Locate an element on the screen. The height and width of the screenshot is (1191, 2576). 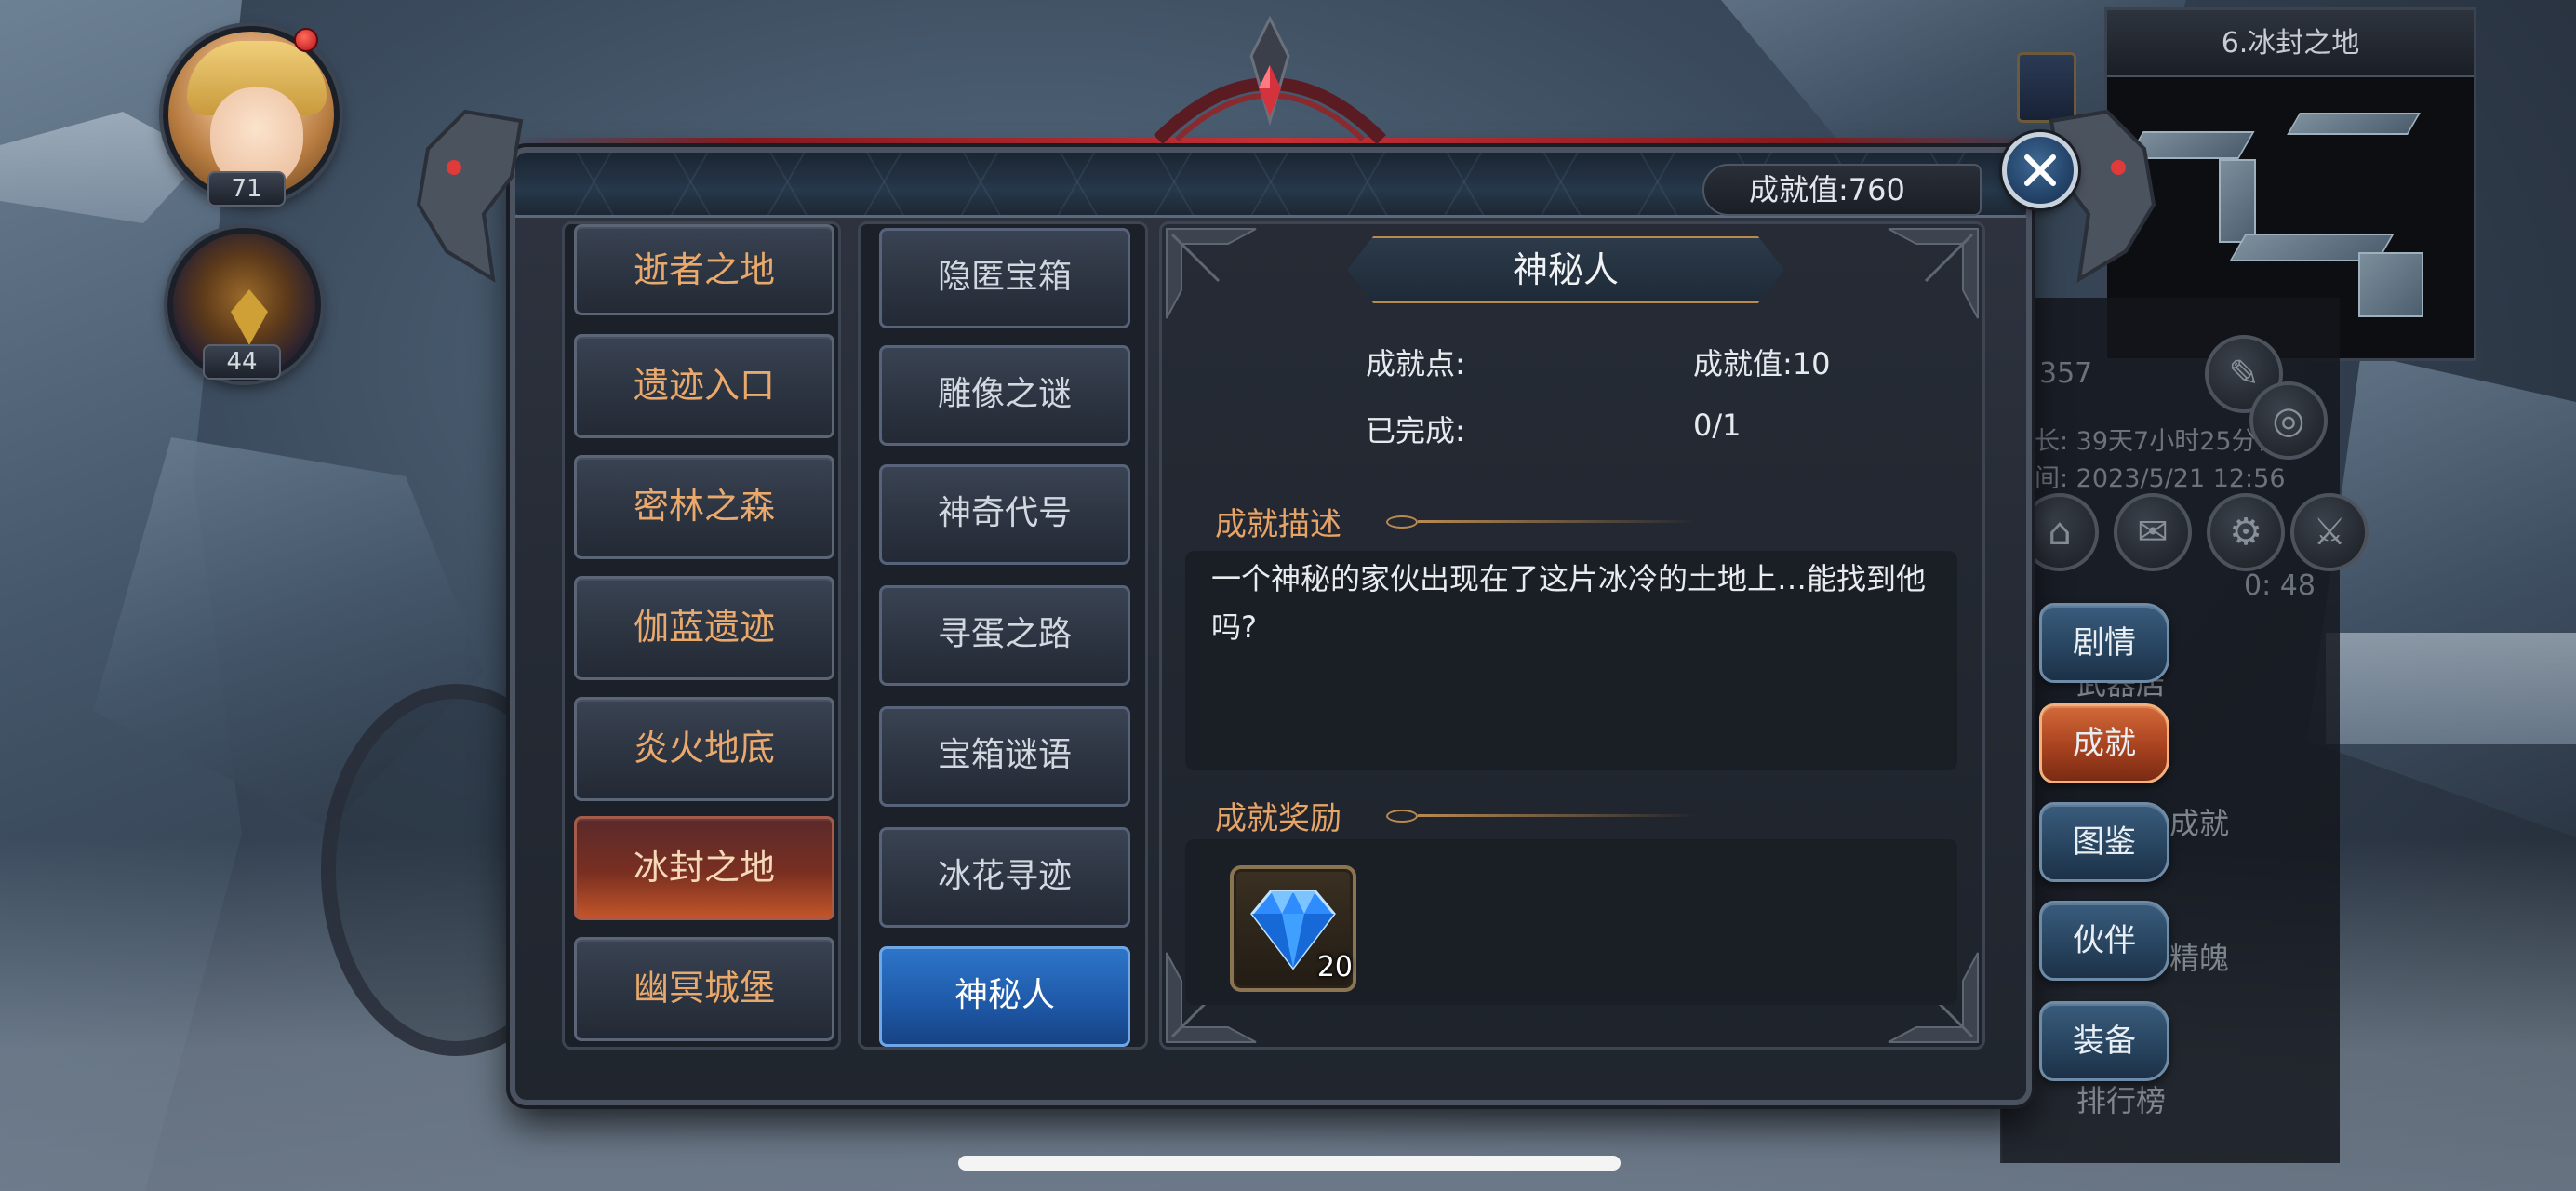
detail-title: 神秘人 is located at coordinates (1565, 269).